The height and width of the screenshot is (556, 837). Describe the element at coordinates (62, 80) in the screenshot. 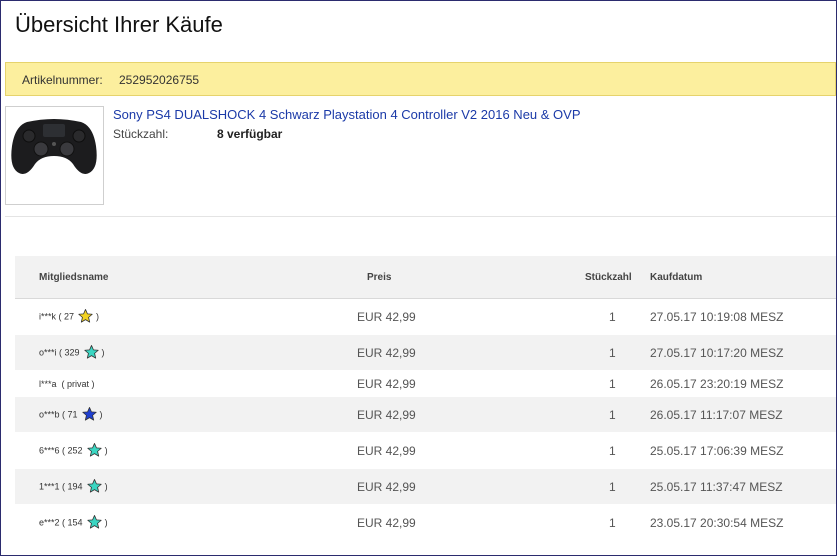

I see `item-number-label: Artikelnummer:` at that location.